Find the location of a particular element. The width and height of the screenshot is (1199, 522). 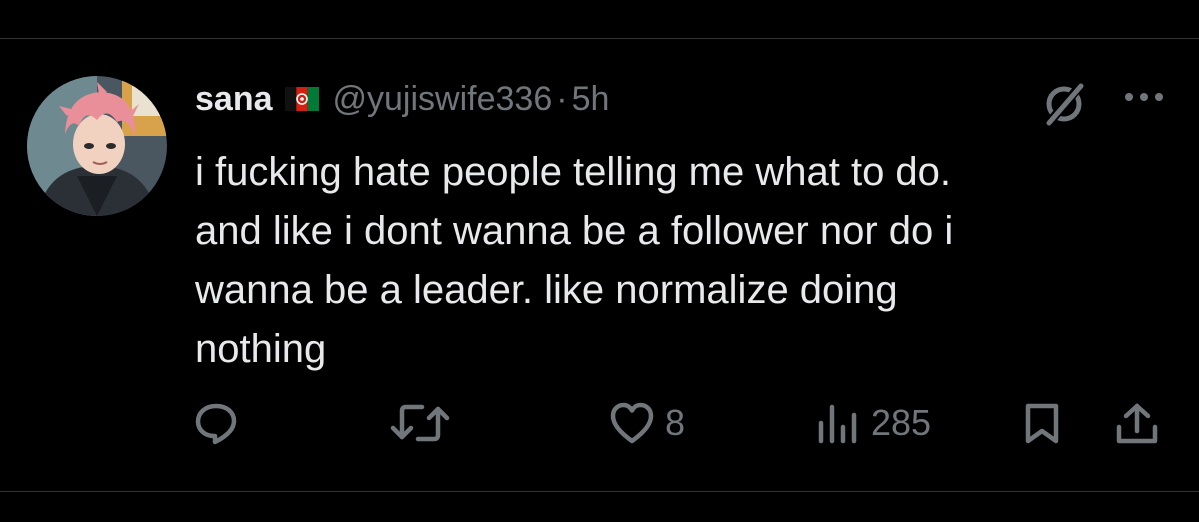

timestamp: 5h is located at coordinates (591, 99).